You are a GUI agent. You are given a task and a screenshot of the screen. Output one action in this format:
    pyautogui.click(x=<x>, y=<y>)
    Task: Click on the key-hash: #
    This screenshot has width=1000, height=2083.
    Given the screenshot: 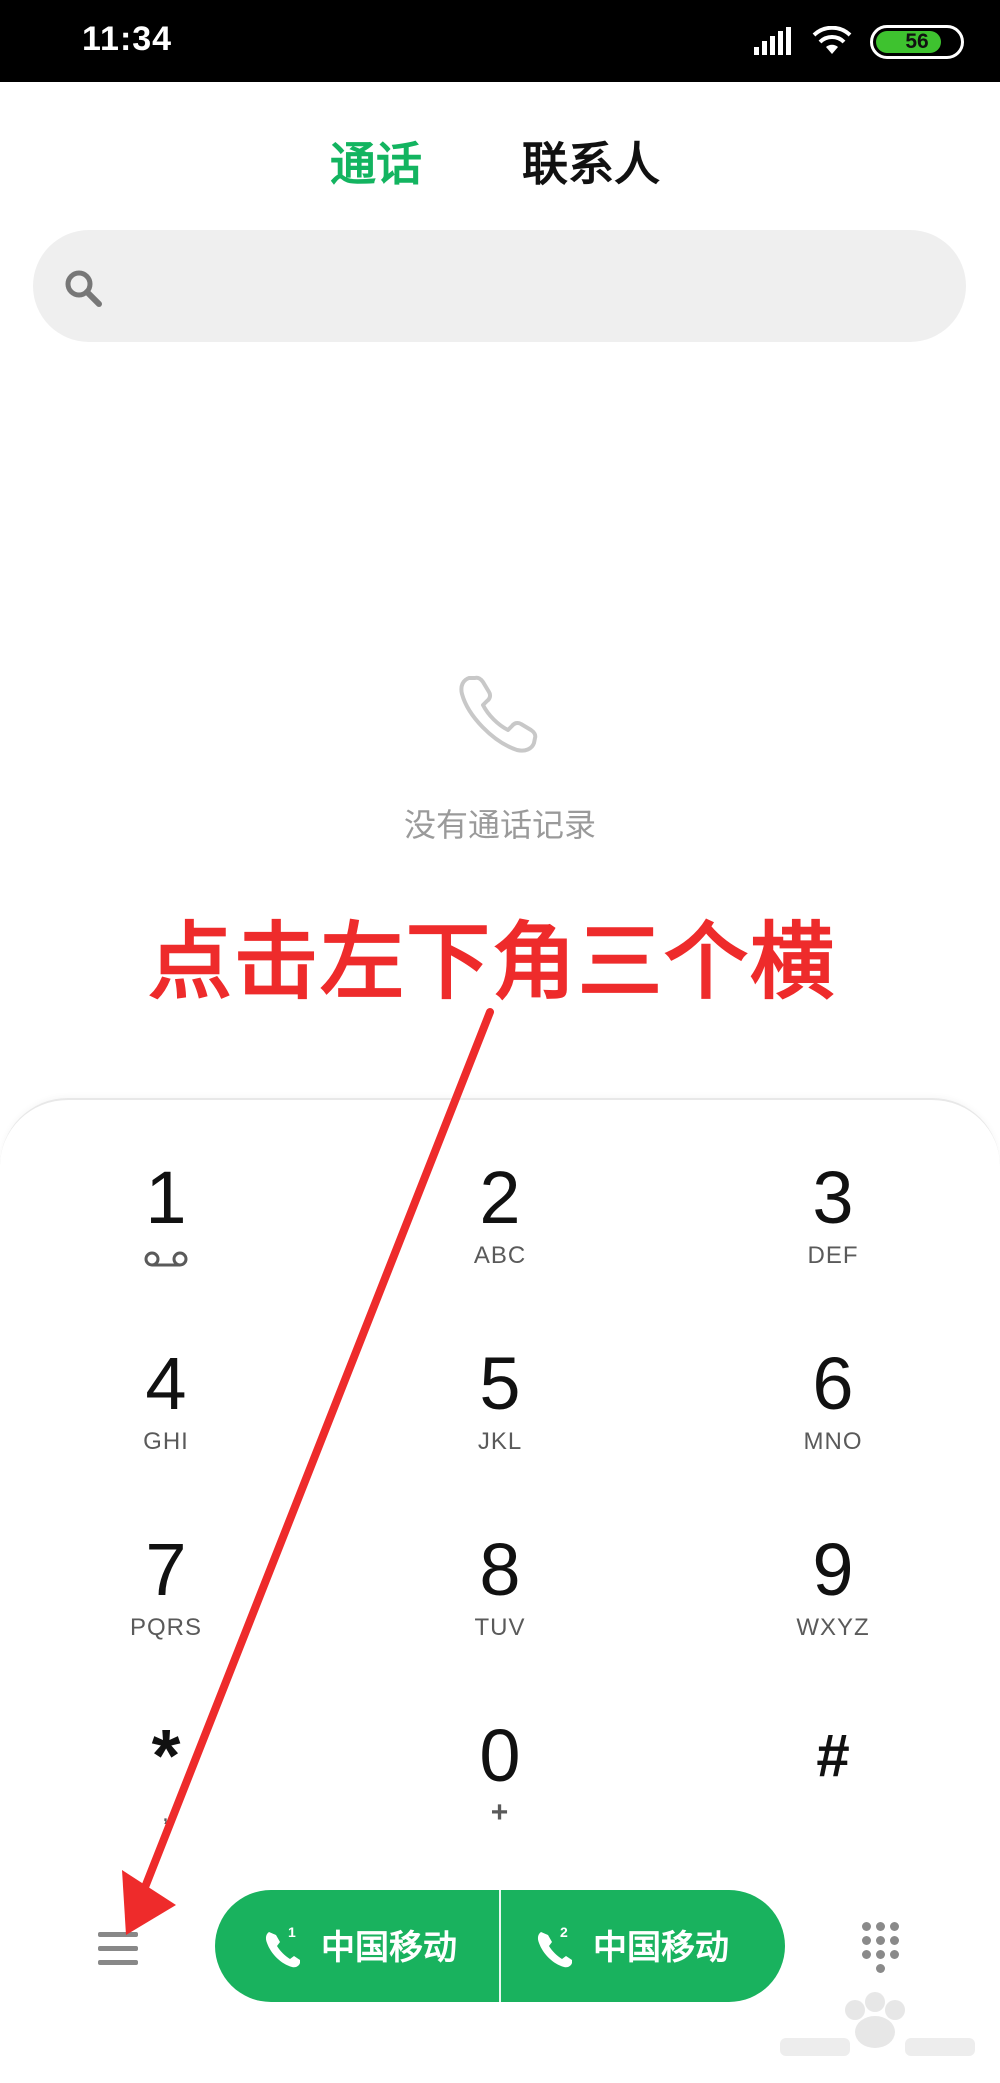 What is the action you would take?
    pyautogui.click(x=833, y=1791)
    